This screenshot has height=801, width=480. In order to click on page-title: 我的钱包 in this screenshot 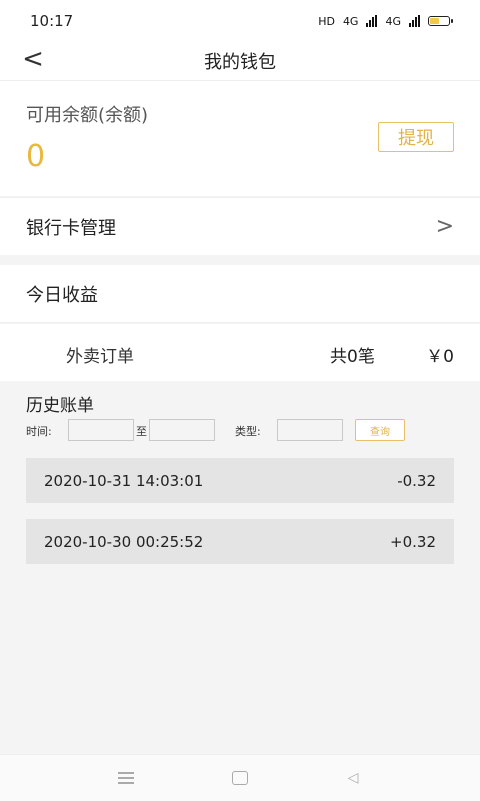, I will do `click(240, 62)`.